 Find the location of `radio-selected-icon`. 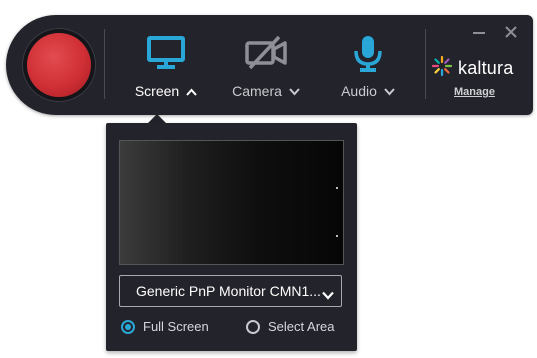

radio-selected-icon is located at coordinates (128, 326).